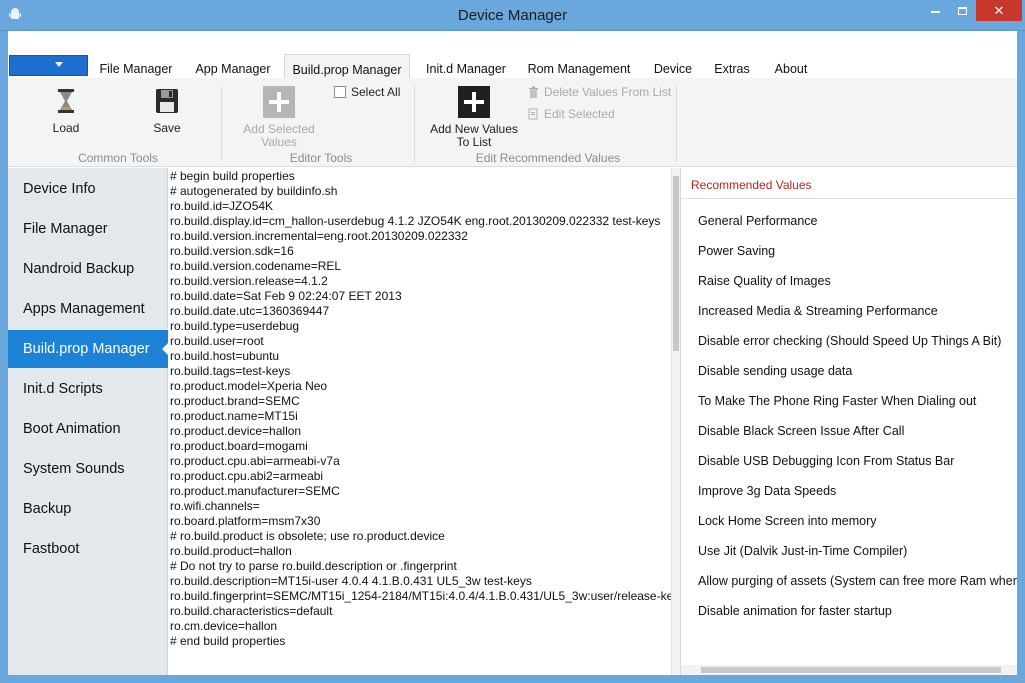 Image resolution: width=1025 pixels, height=683 pixels. What do you see at coordinates (512, 679) in the screenshot?
I see `window-frame-bottom` at bounding box center [512, 679].